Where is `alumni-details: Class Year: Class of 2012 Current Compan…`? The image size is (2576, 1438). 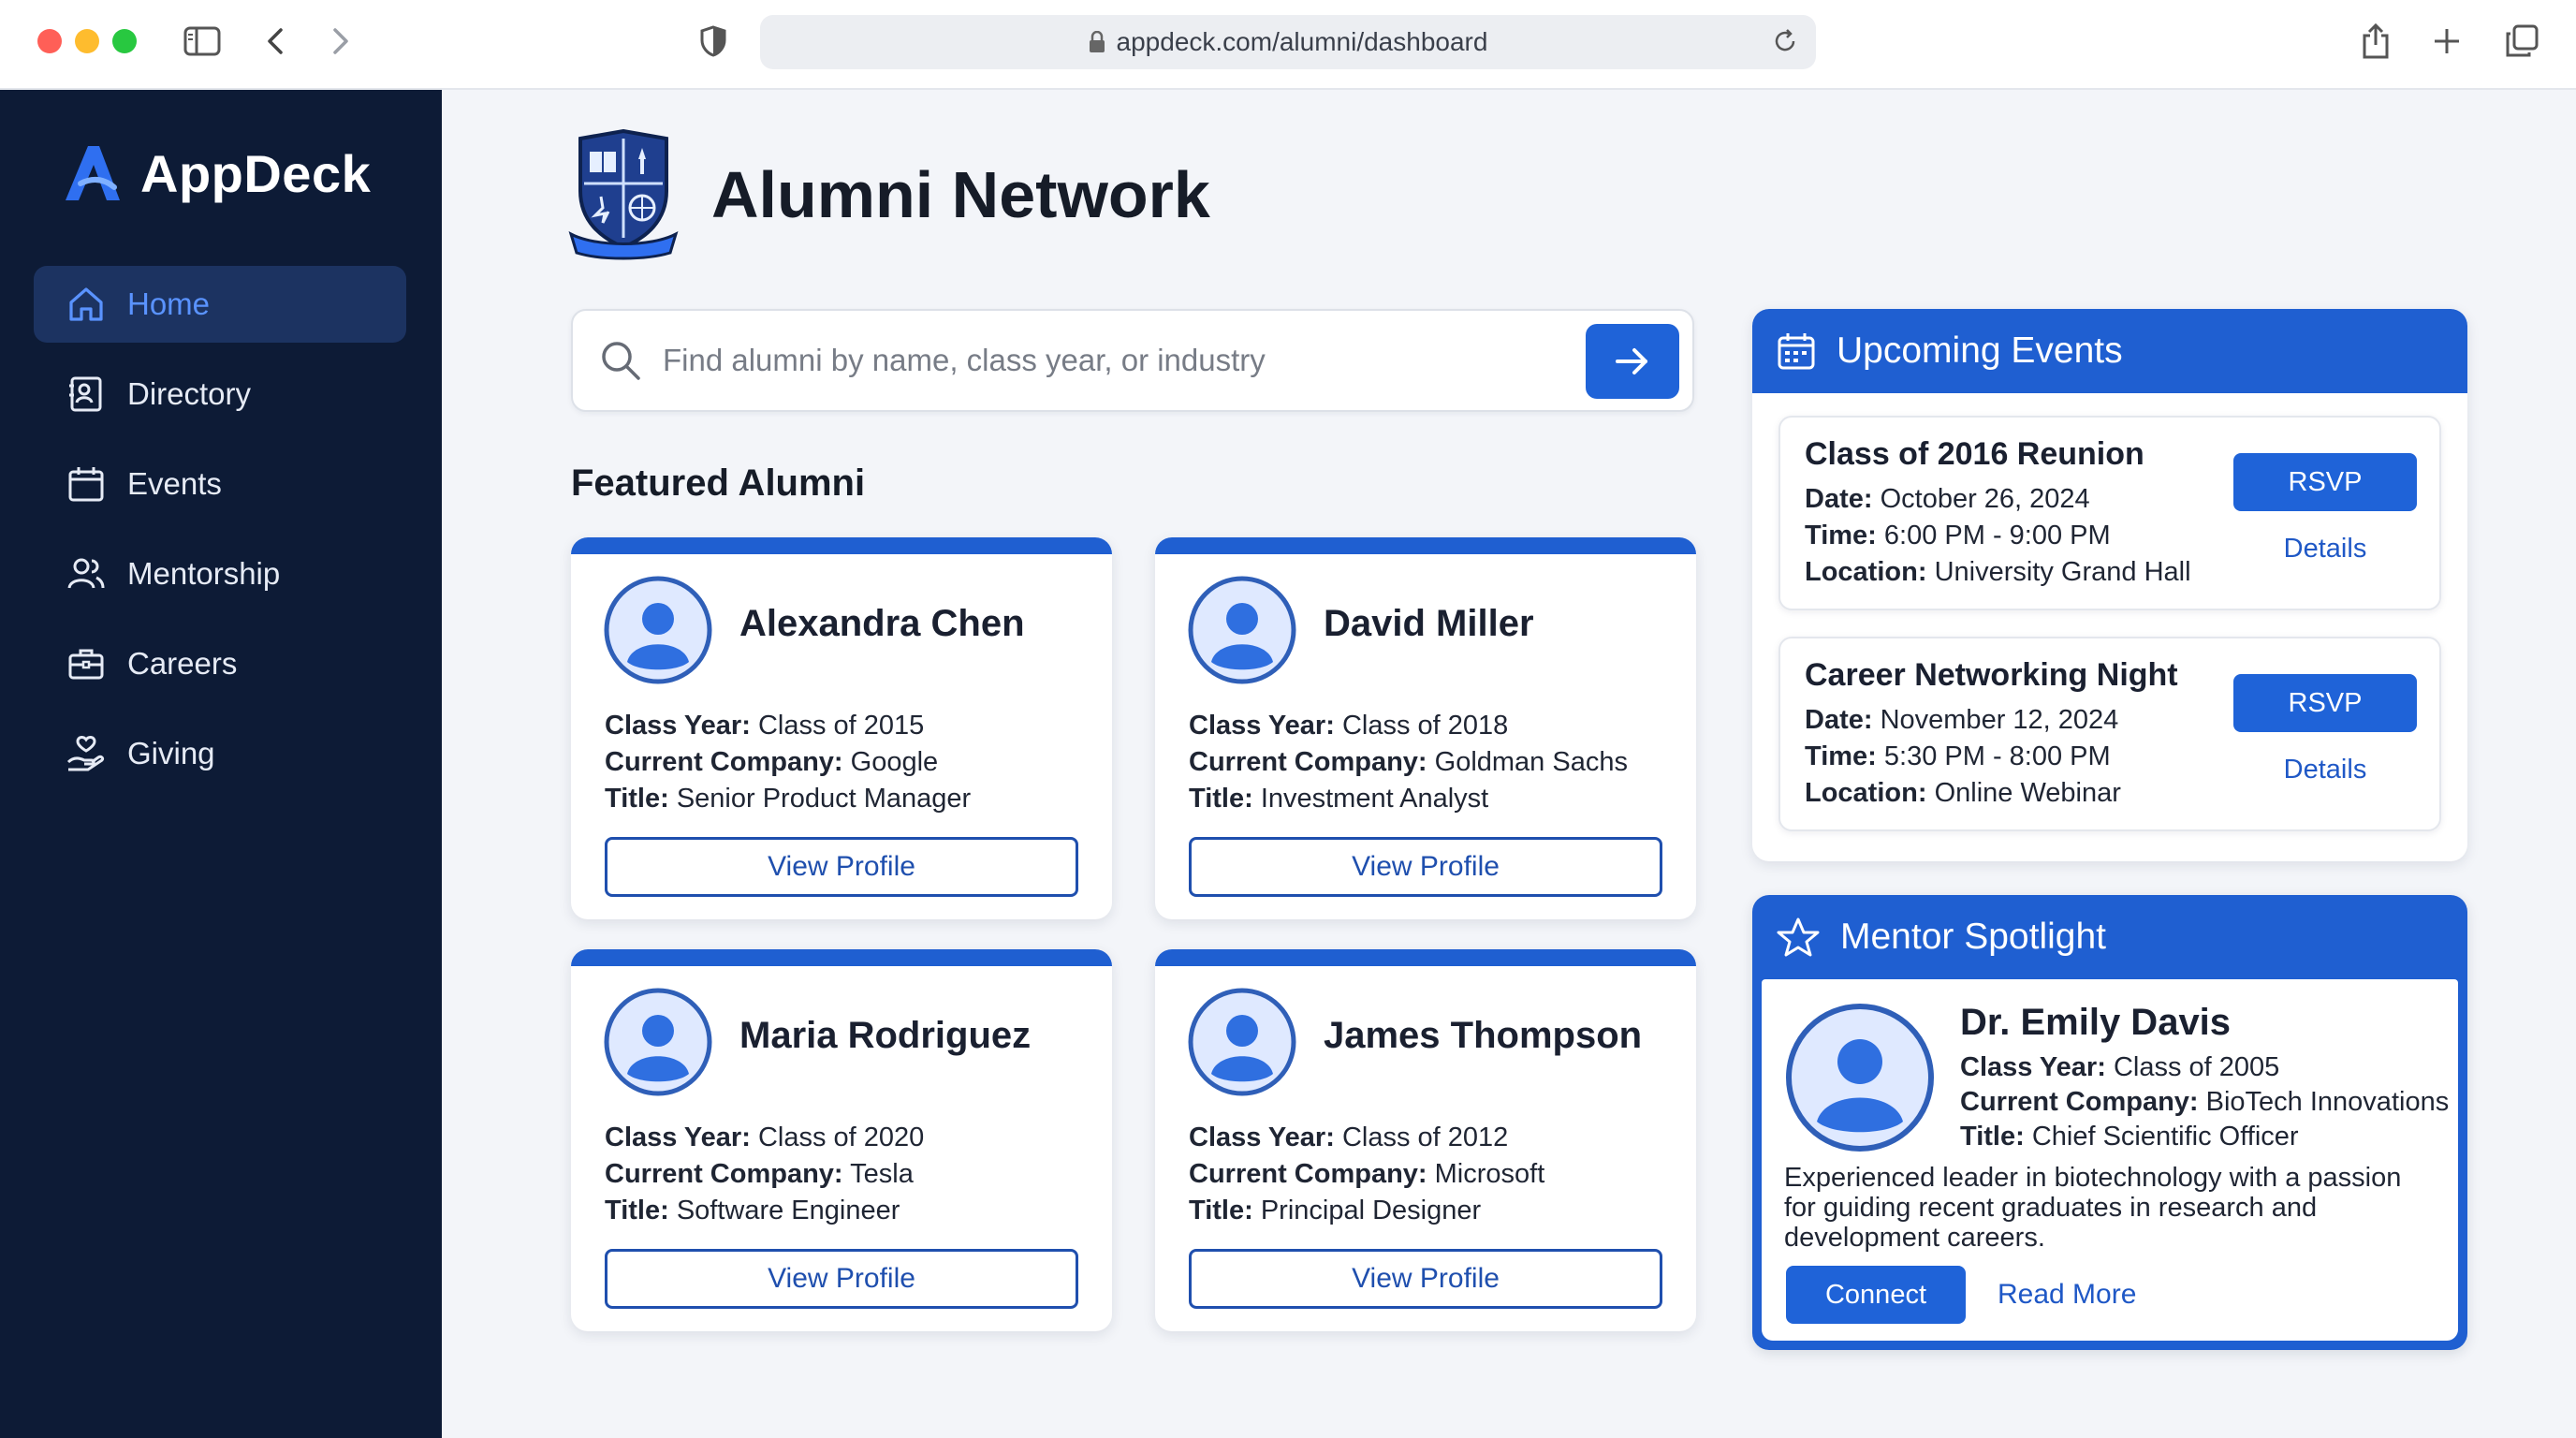 alumni-details: Class Year: Class of 2012 Current Compan… is located at coordinates (1367, 1174).